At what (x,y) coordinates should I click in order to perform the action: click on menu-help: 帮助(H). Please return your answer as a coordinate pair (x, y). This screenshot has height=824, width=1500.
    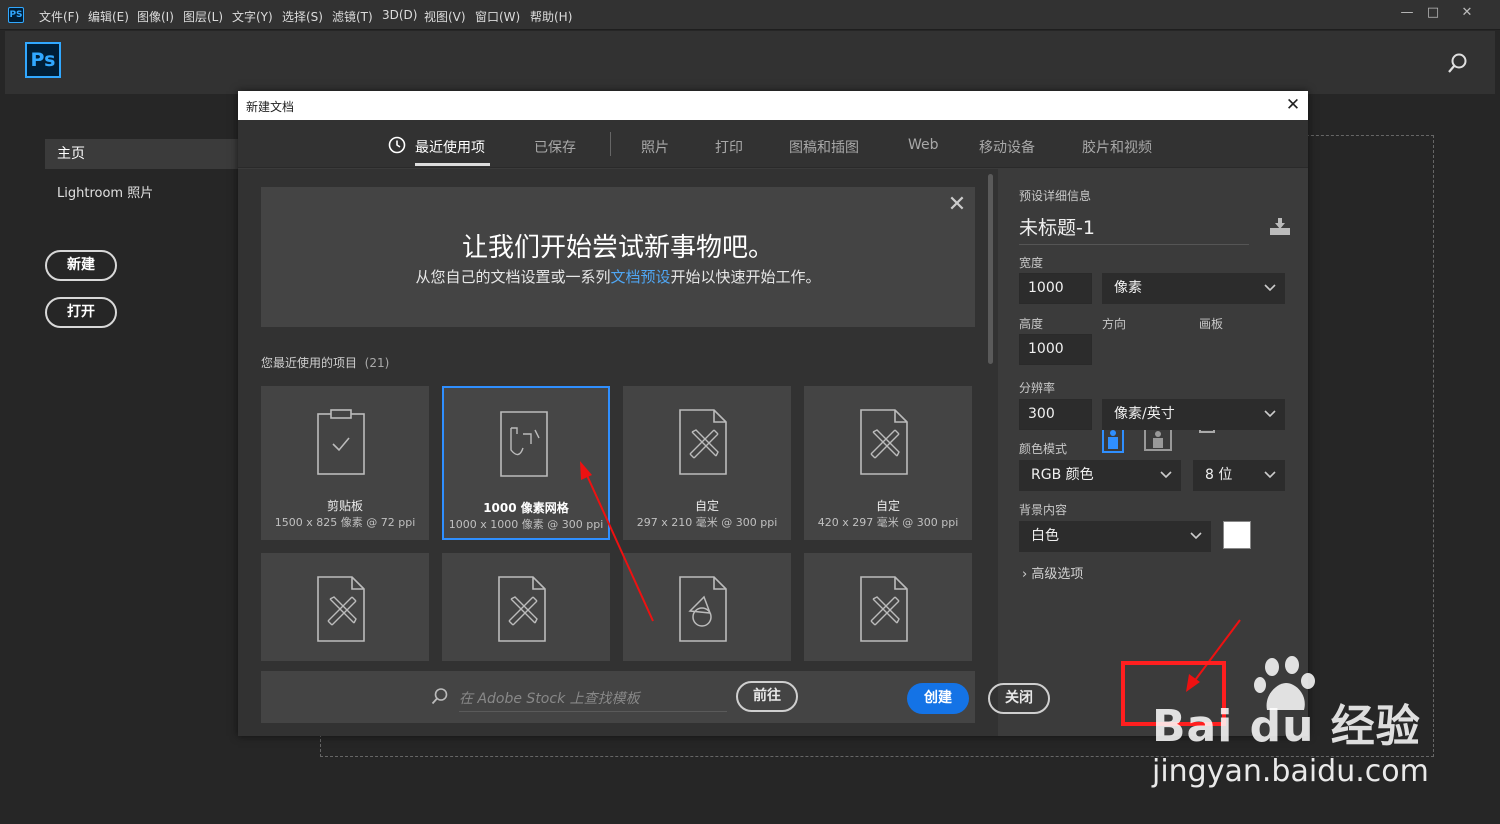
    Looking at the image, I should click on (551, 16).